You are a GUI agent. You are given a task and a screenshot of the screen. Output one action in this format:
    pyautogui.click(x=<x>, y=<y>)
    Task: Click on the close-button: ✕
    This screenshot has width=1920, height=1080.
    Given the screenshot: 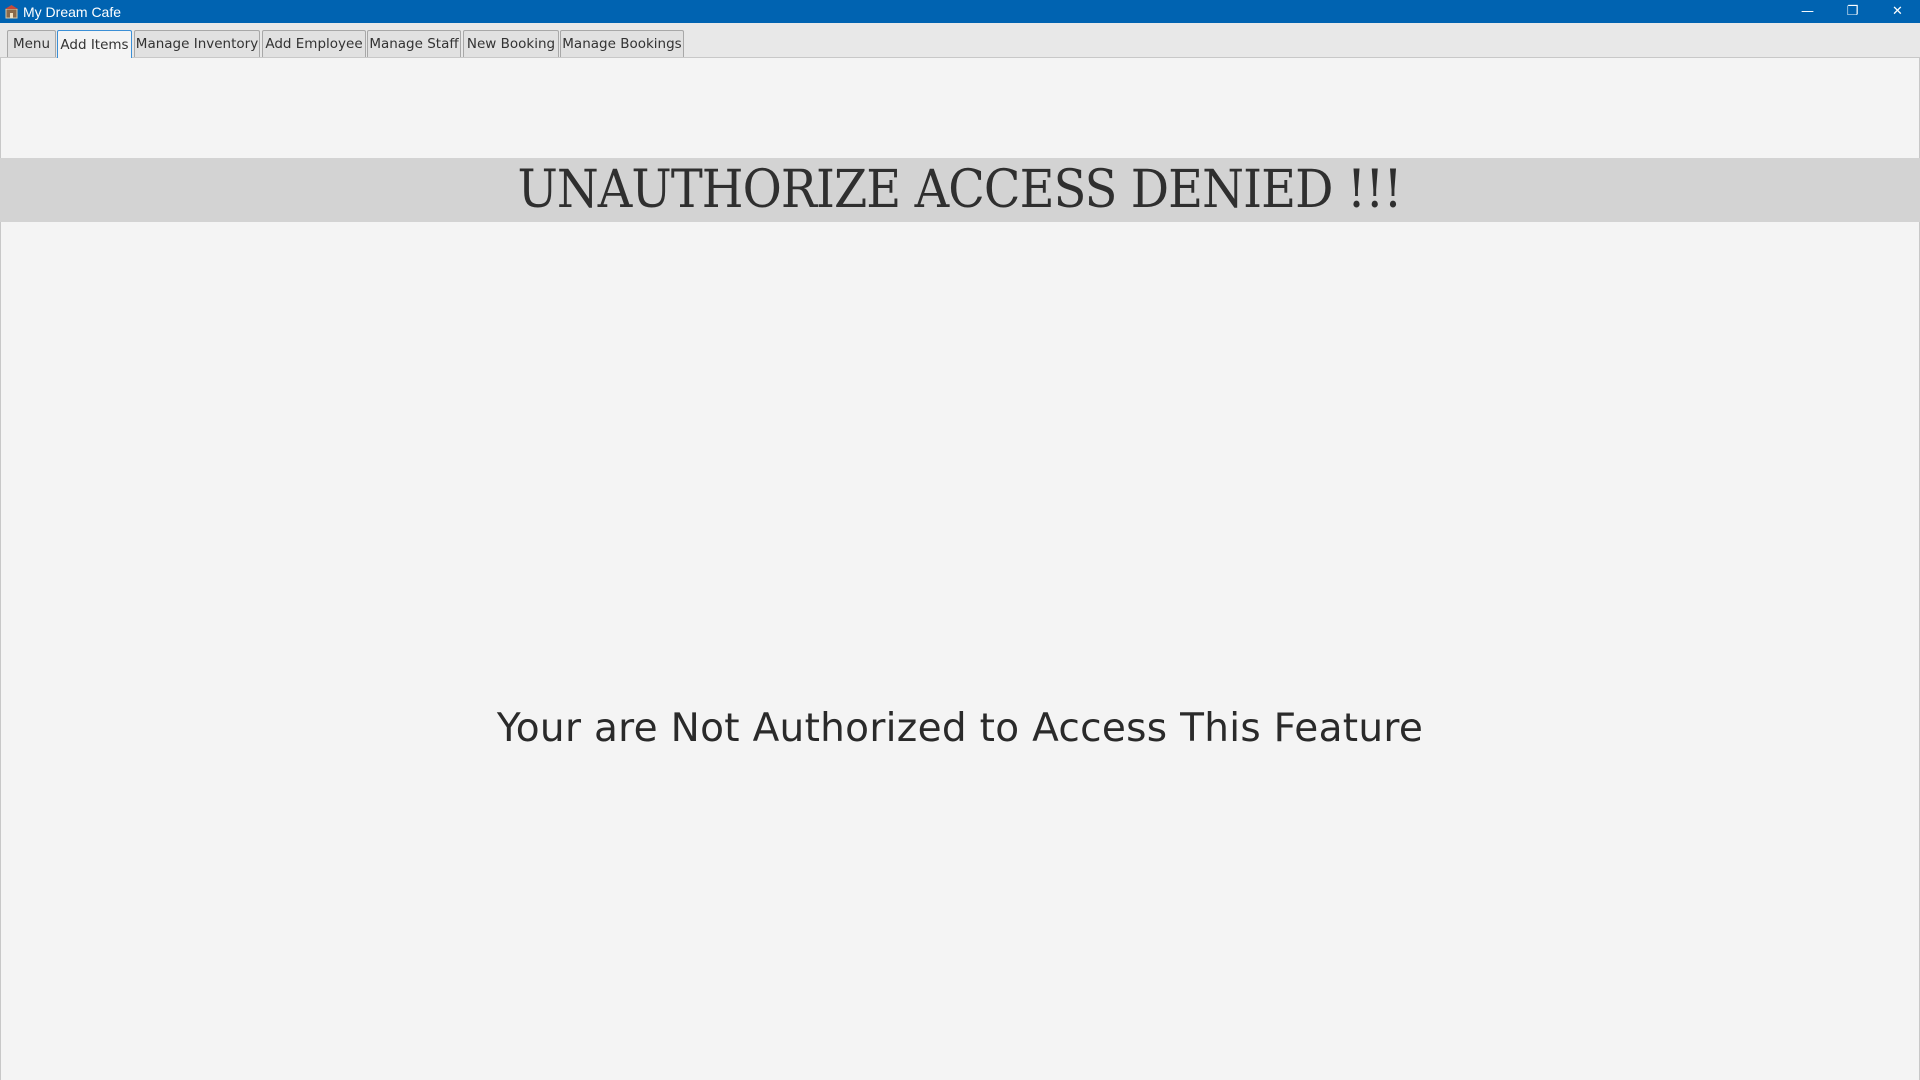 What is the action you would take?
    pyautogui.click(x=1897, y=11)
    